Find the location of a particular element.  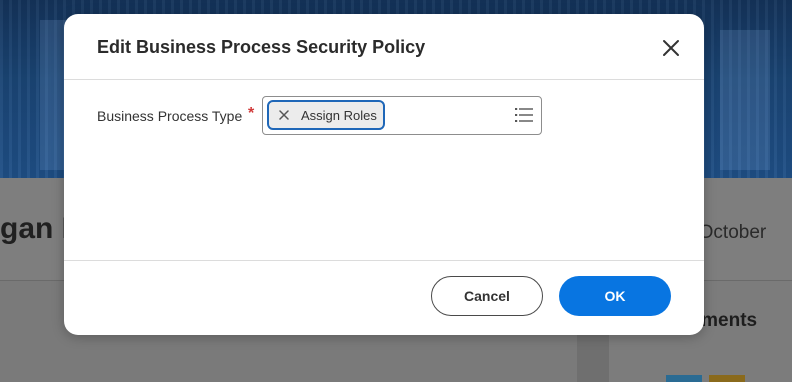

ok-button: OK is located at coordinates (615, 296).